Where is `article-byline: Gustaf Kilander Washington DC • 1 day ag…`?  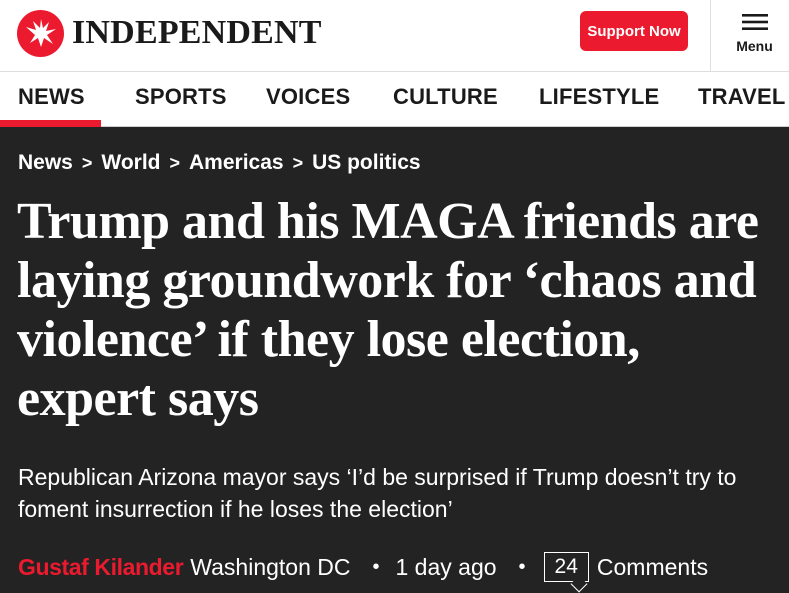
article-byline: Gustaf Kilander Washington DC • 1 day ag… is located at coordinates (363, 571).